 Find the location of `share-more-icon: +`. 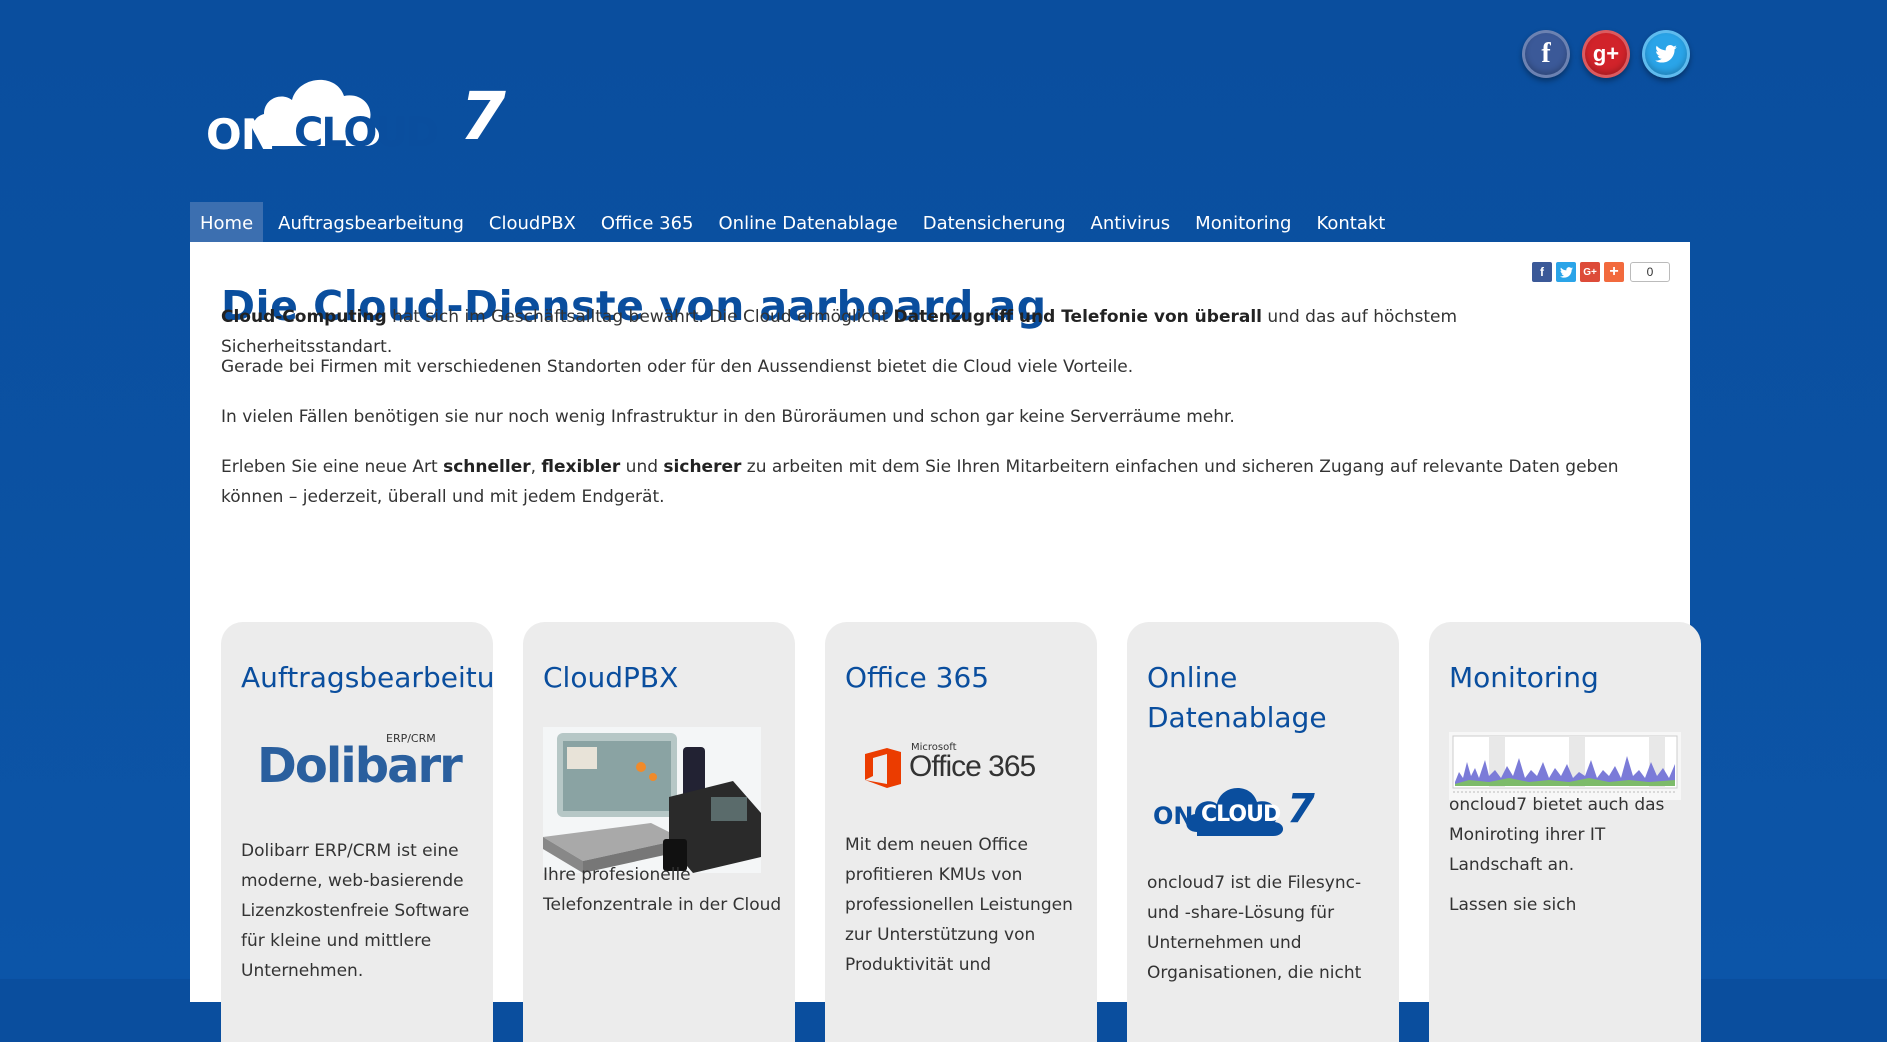

share-more-icon: + is located at coordinates (1614, 272).